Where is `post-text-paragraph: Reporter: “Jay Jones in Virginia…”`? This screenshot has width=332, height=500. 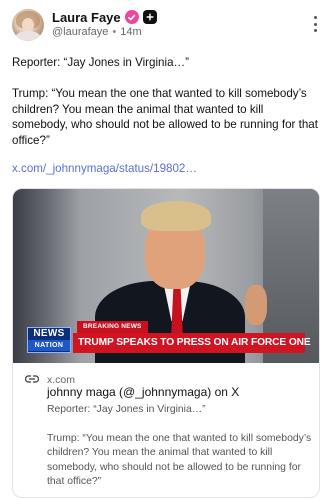
post-text-paragraph: Reporter: “Jay Jones in Virginia…” is located at coordinates (100, 62).